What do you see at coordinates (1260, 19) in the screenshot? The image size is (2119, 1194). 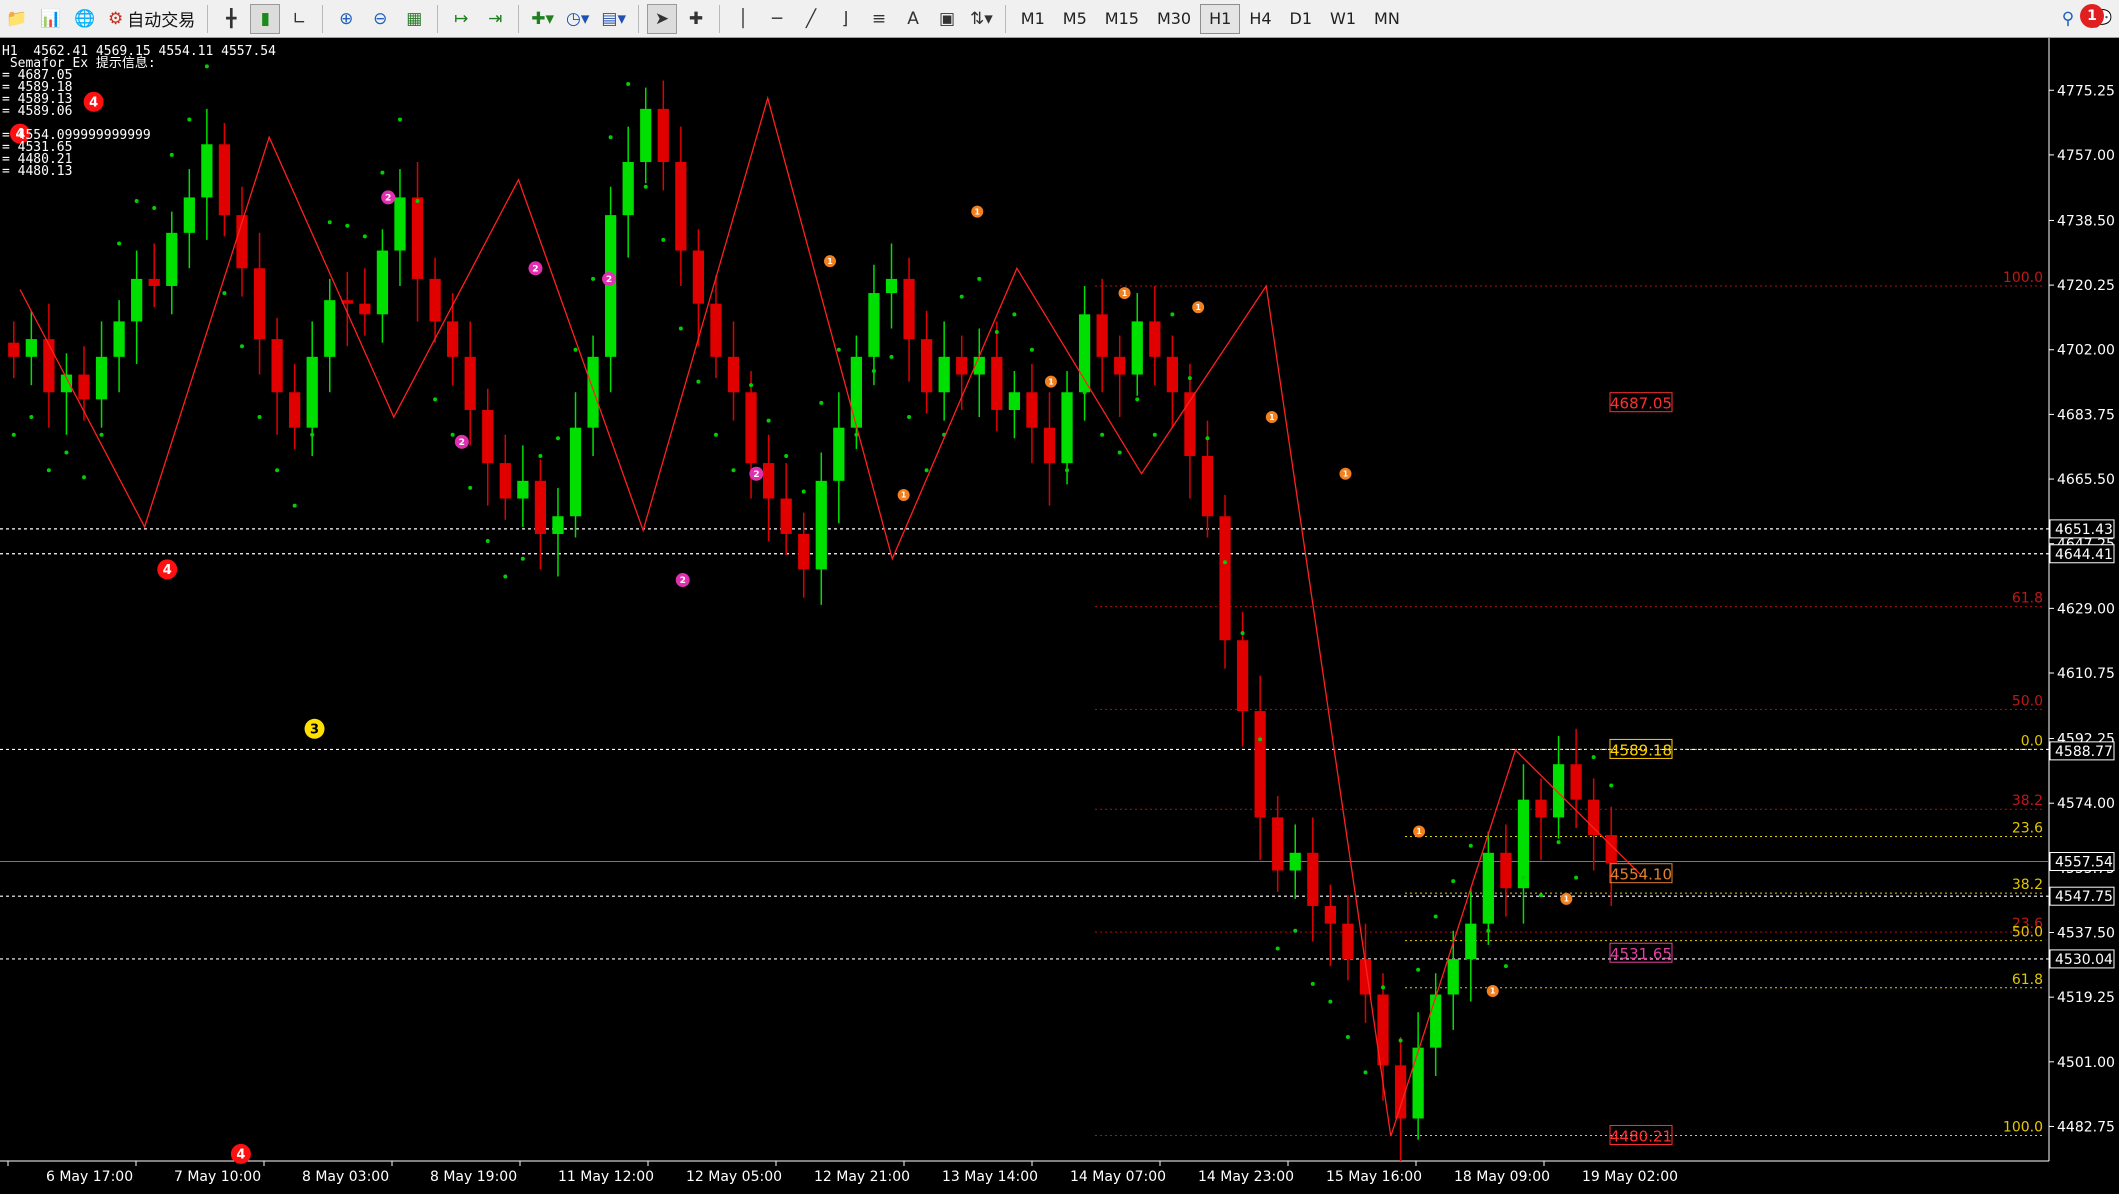 I see `timeframe-h4-button: H4` at bounding box center [1260, 19].